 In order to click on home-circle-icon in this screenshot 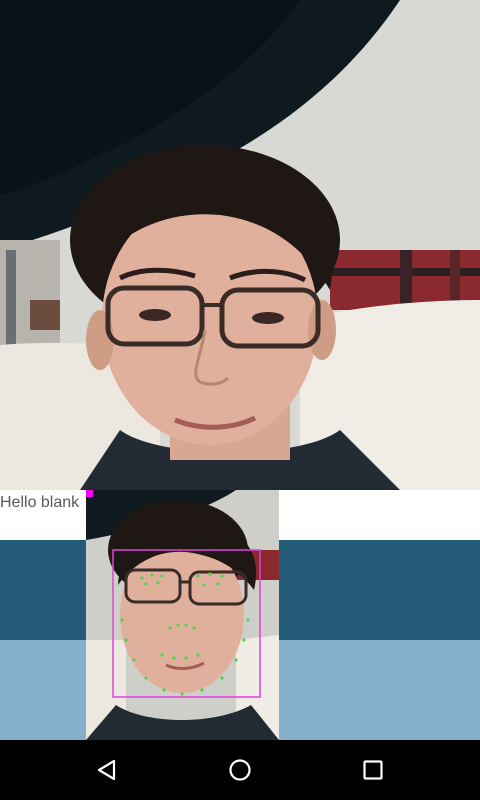, I will do `click(240, 770)`.